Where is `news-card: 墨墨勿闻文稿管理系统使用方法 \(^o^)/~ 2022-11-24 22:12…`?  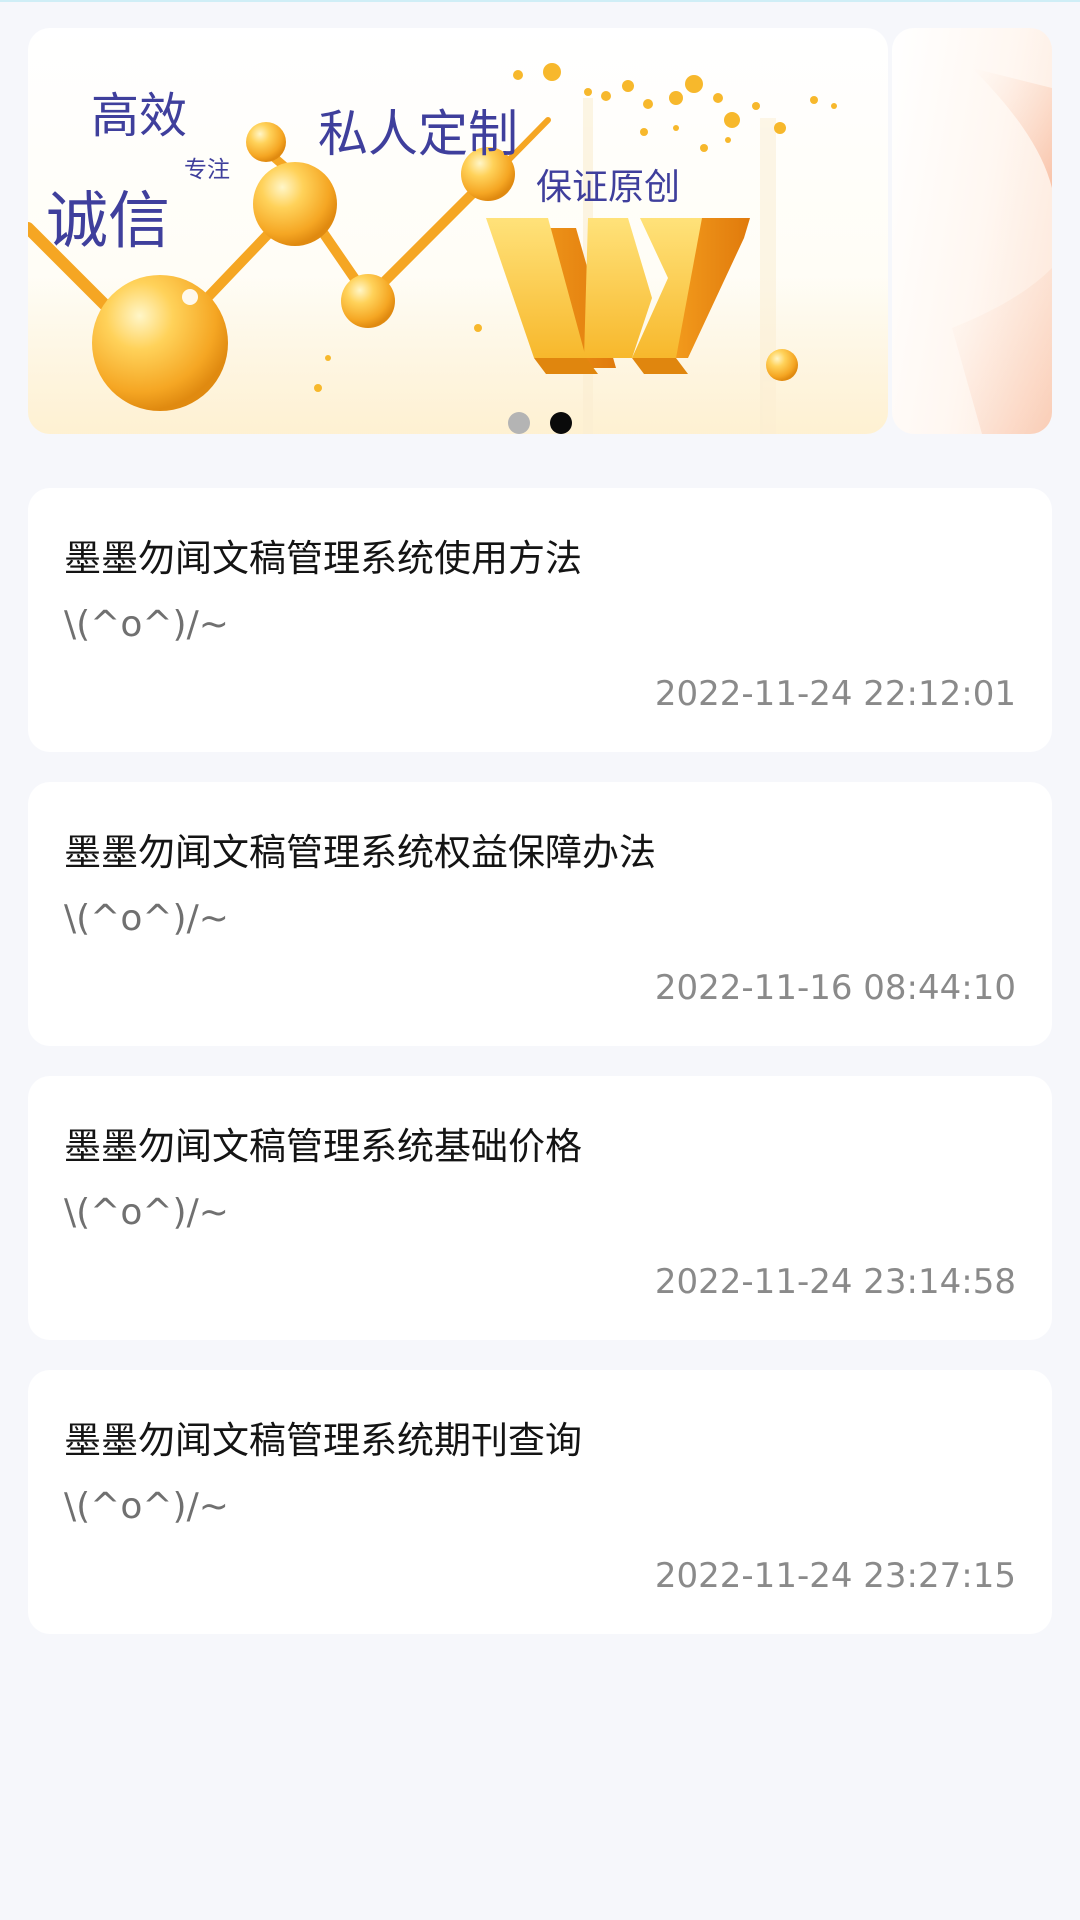 news-card: 墨墨勿闻文稿管理系统使用方法 \(^o^)/~ 2022-11-24 22:12… is located at coordinates (540, 620).